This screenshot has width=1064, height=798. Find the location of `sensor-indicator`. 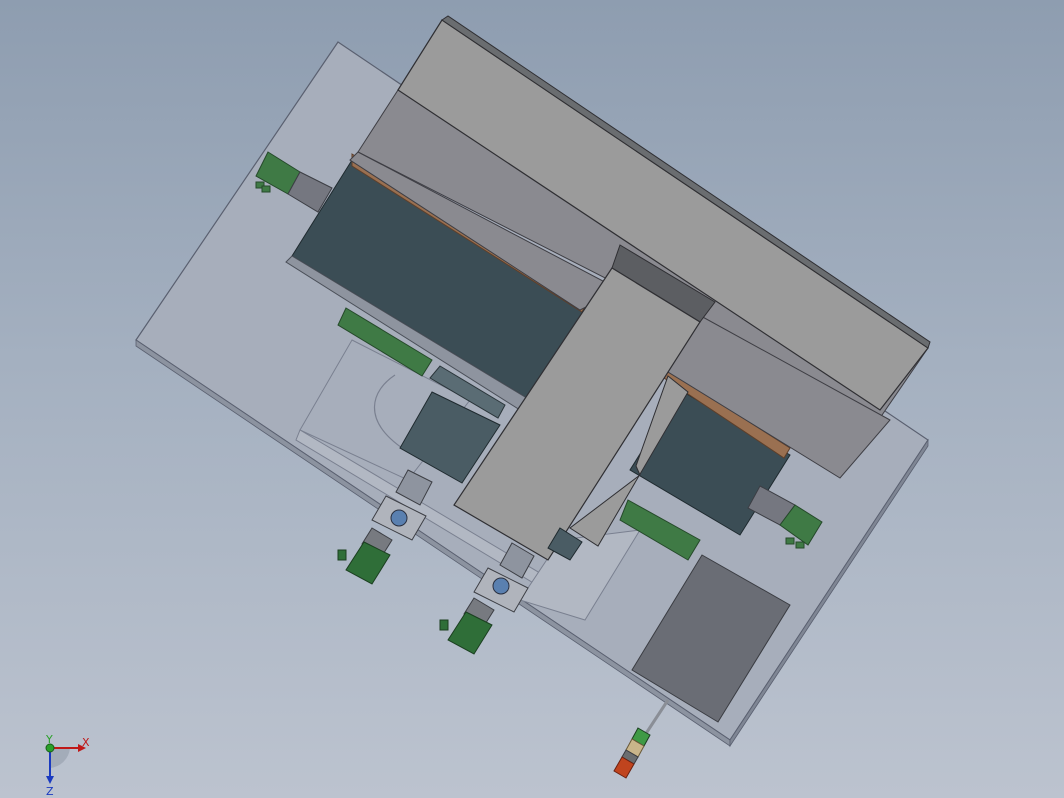

sensor-indicator is located at coordinates (641, 739).